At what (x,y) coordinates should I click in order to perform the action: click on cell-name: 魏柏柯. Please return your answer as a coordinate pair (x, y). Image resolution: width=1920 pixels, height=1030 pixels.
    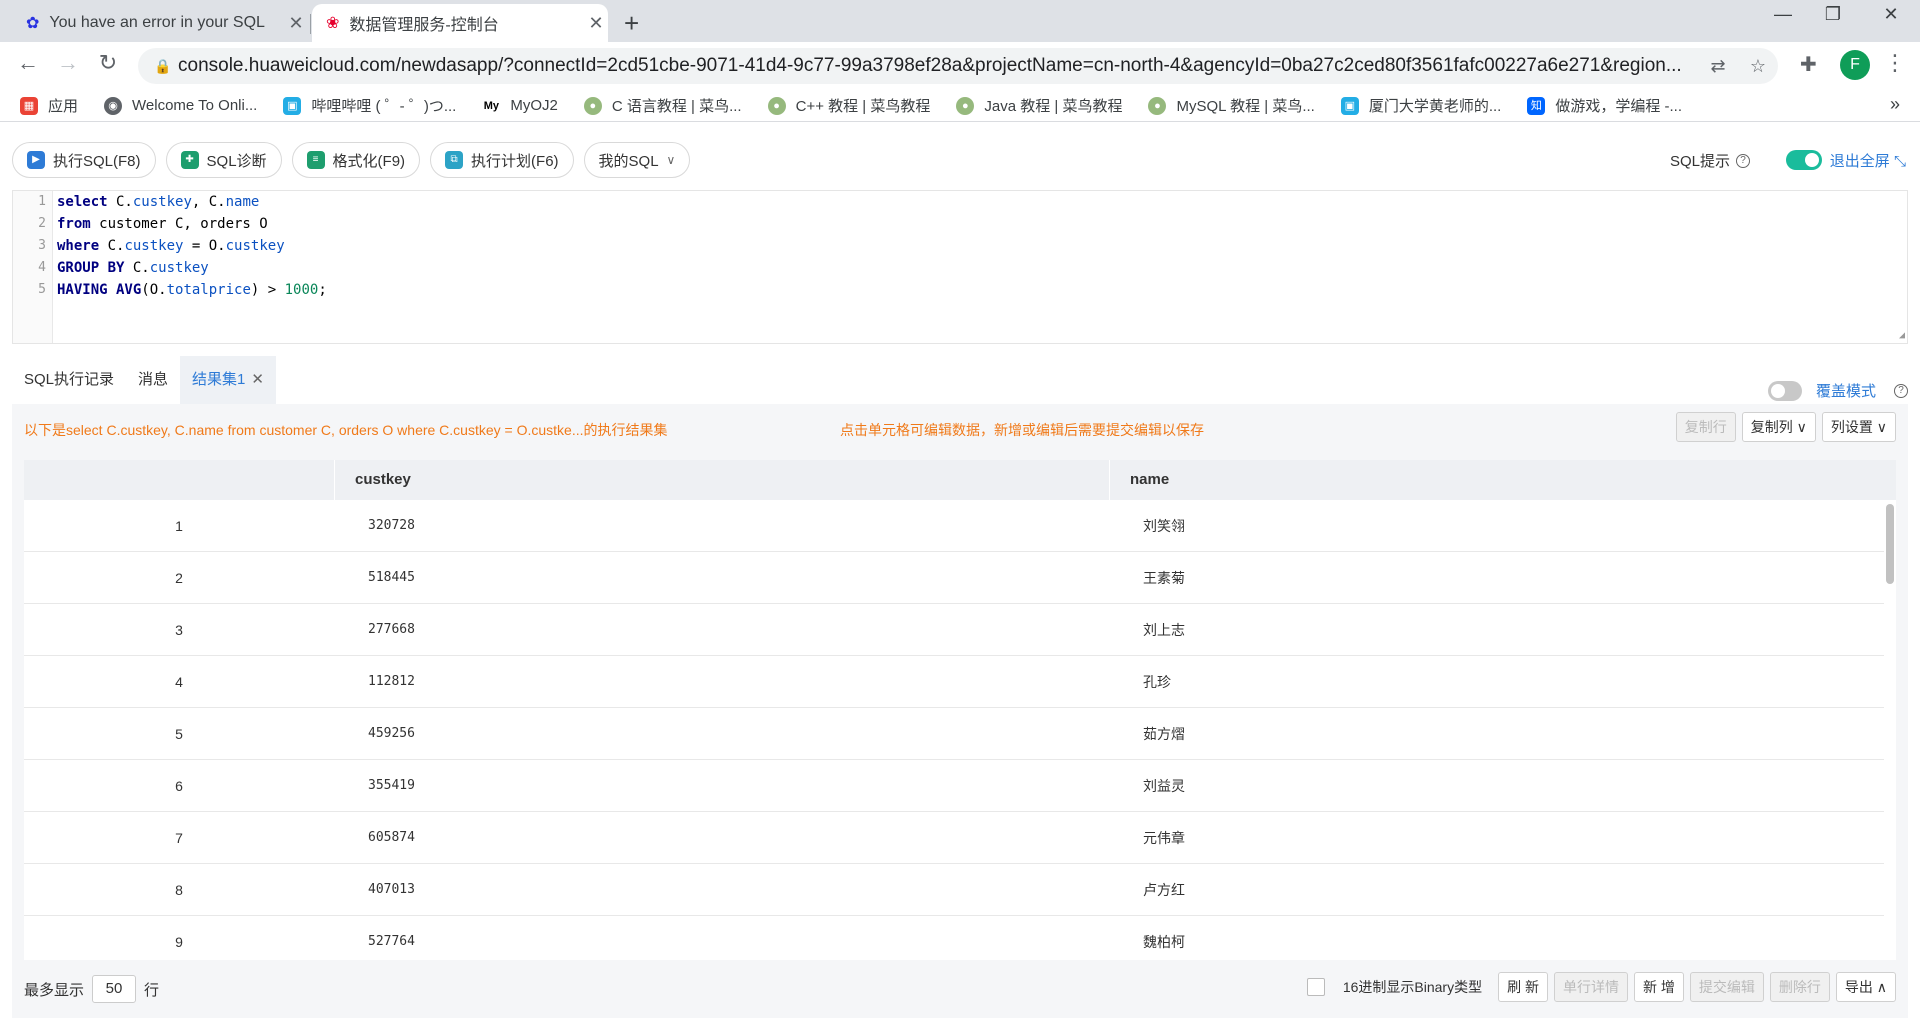
    Looking at the image, I should click on (1496, 938).